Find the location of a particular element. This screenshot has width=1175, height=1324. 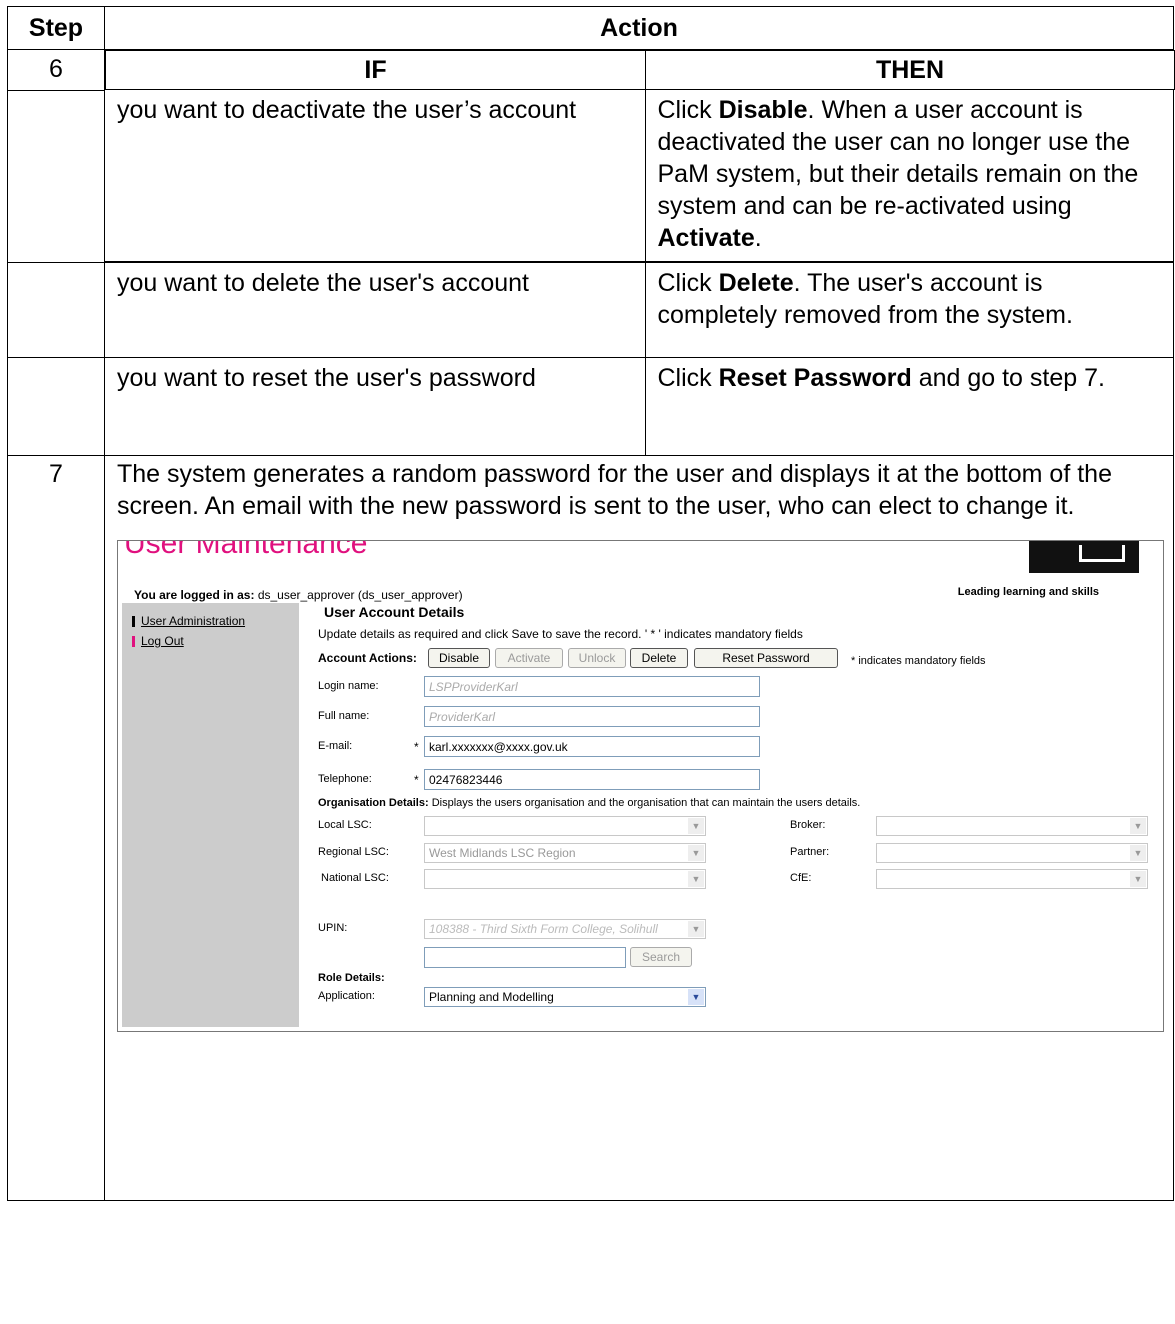

regional-lsc-label: Regional LSC: is located at coordinates (353, 851).